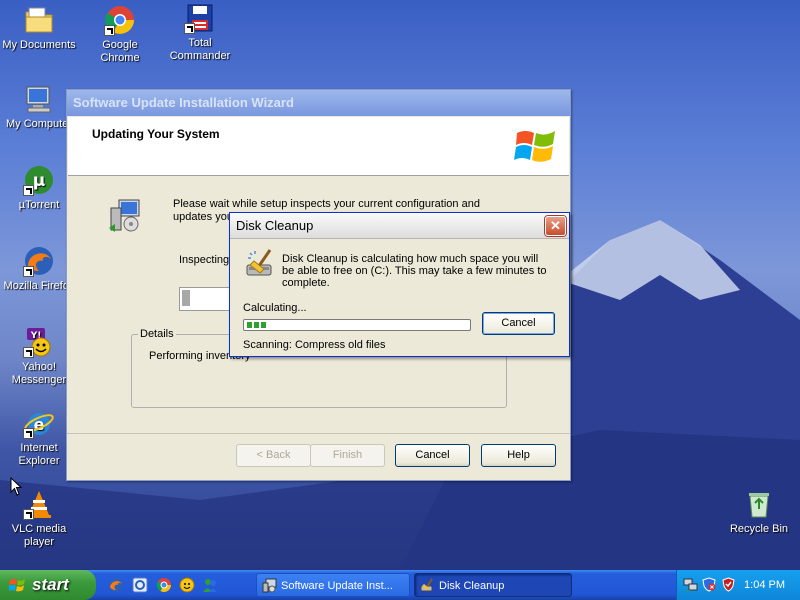 This screenshot has width=800, height=600. What do you see at coordinates (709, 584) in the screenshot?
I see `security-alert-icon` at bounding box center [709, 584].